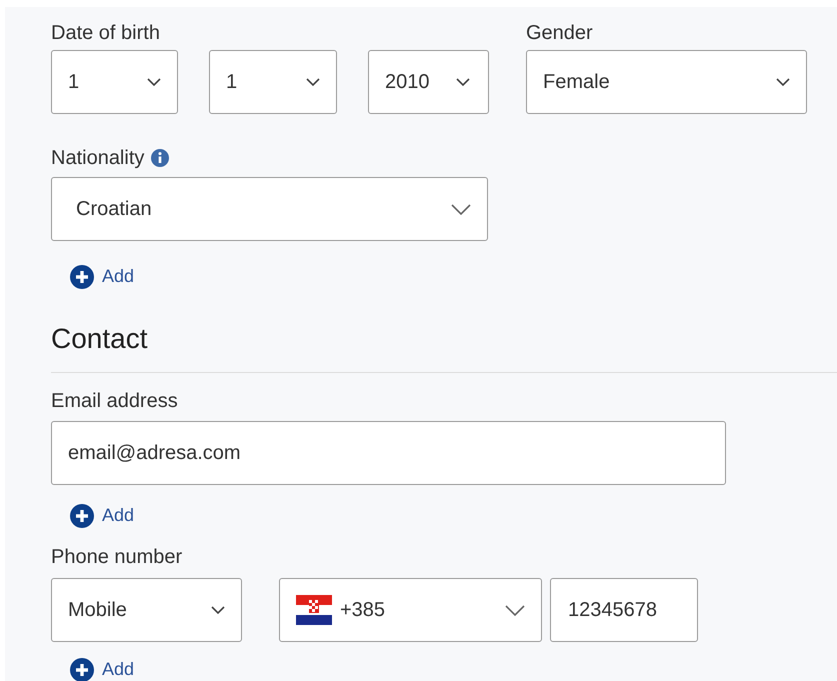 This screenshot has width=837, height=681. I want to click on select-field: +385, so click(410, 610).